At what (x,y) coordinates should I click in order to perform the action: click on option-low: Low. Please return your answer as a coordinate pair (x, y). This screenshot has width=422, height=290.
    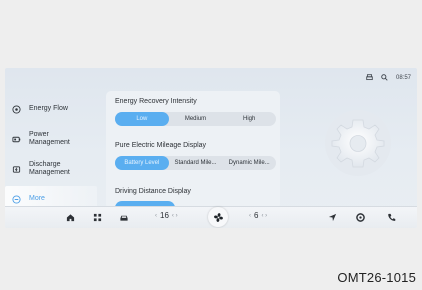
    Looking at the image, I should click on (142, 119).